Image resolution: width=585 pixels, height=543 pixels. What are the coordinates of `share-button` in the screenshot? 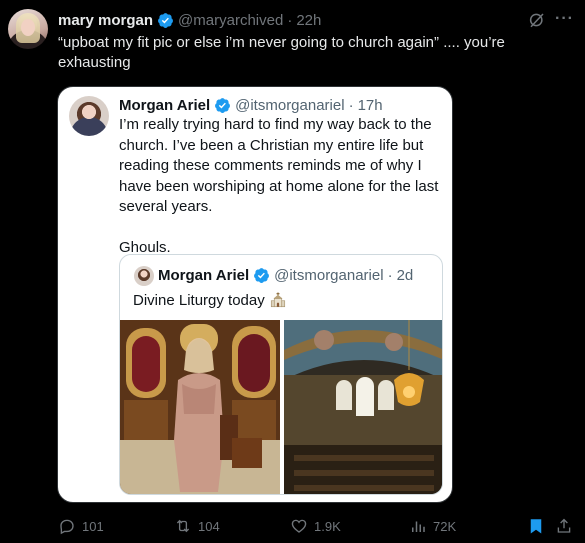 It's located at (564, 526).